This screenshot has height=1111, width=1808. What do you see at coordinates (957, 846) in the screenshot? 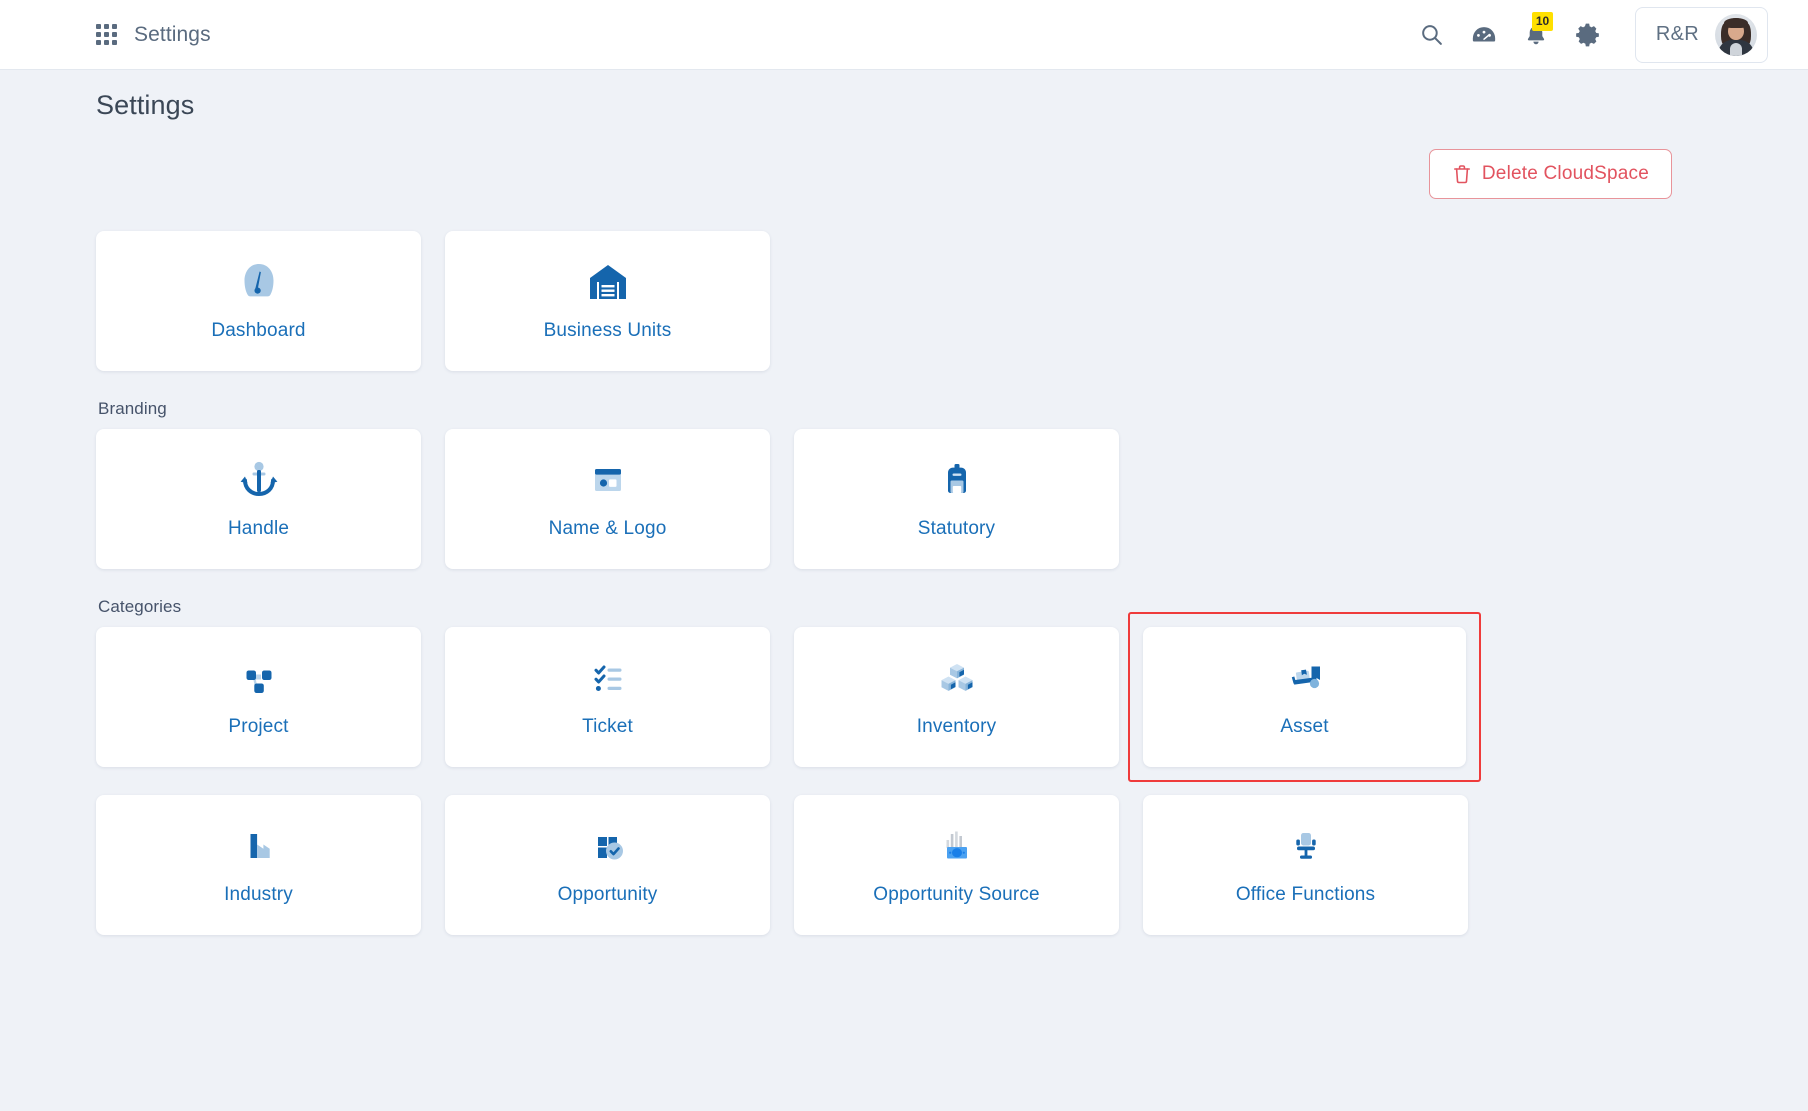
I see `money-chart-icon` at bounding box center [957, 846].